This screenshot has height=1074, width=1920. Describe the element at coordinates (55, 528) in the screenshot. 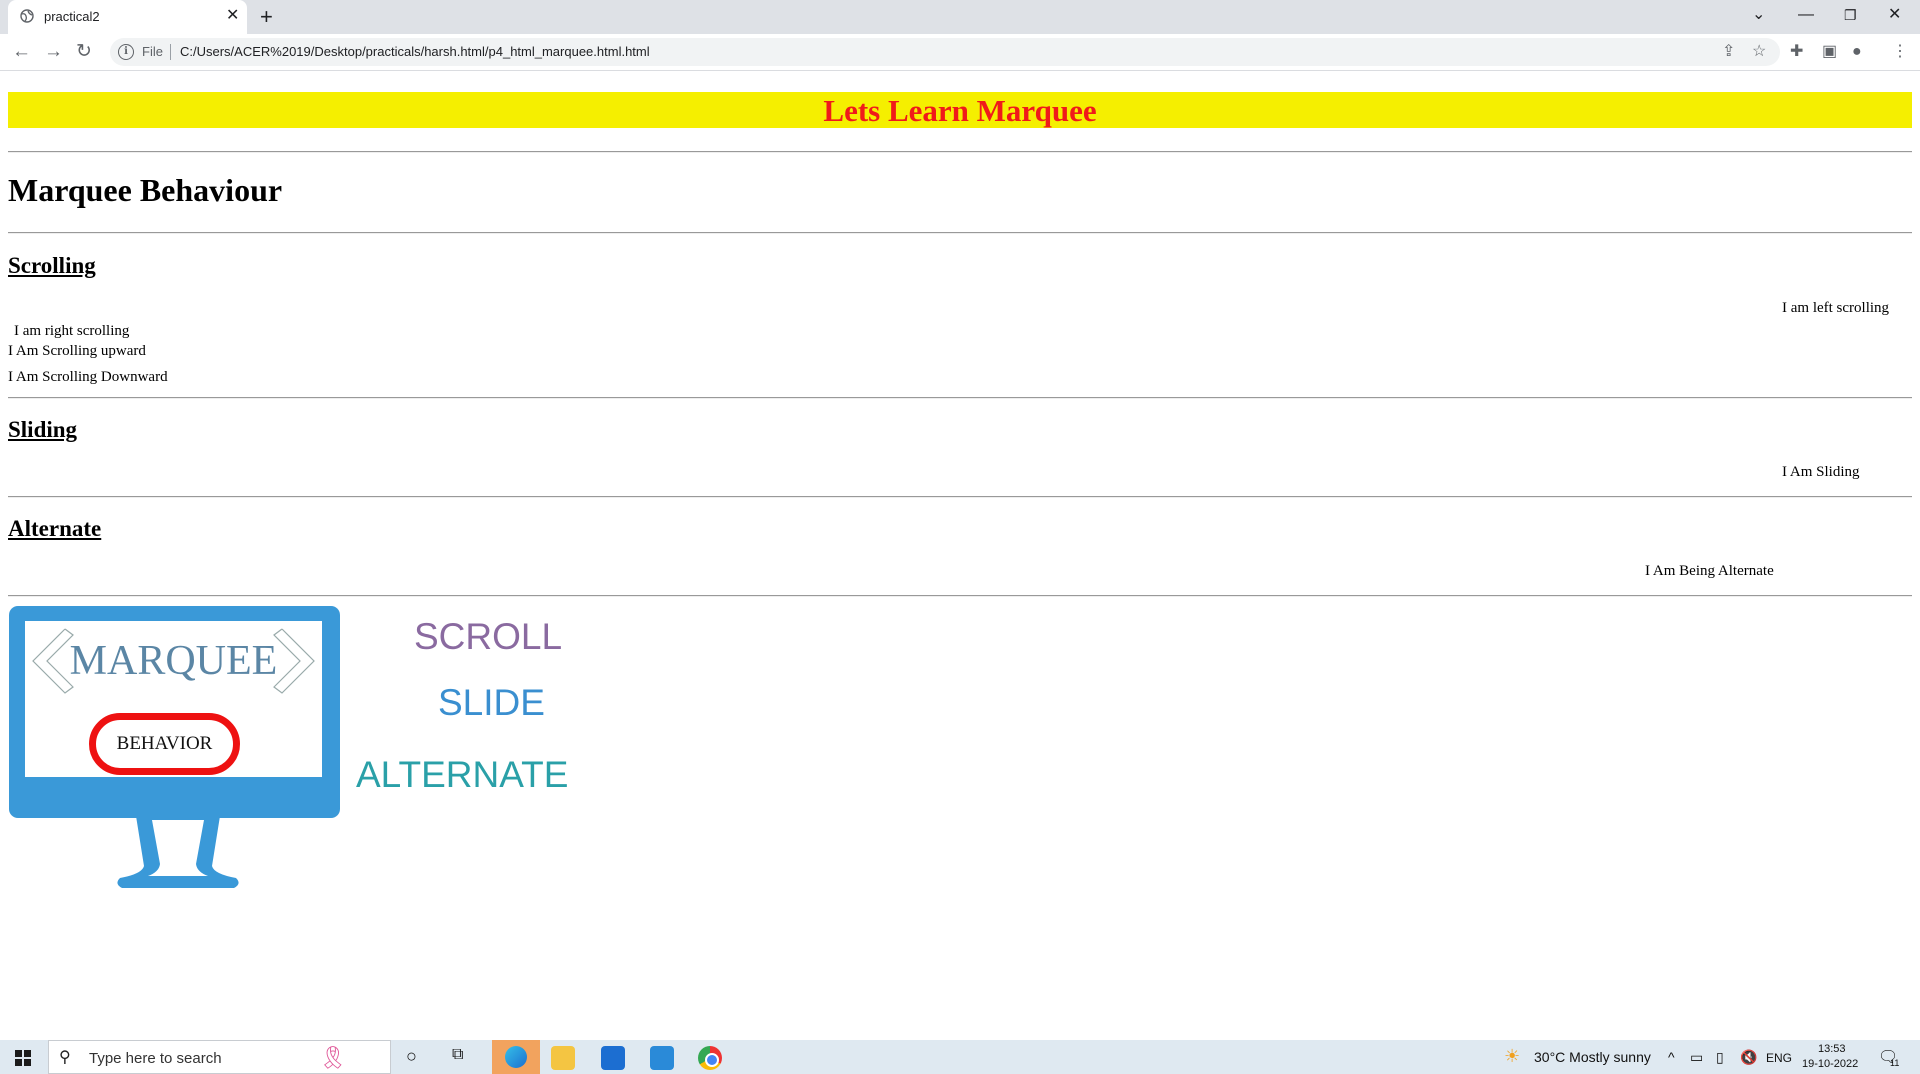

I see `section-title-alternate: Alternate` at that location.